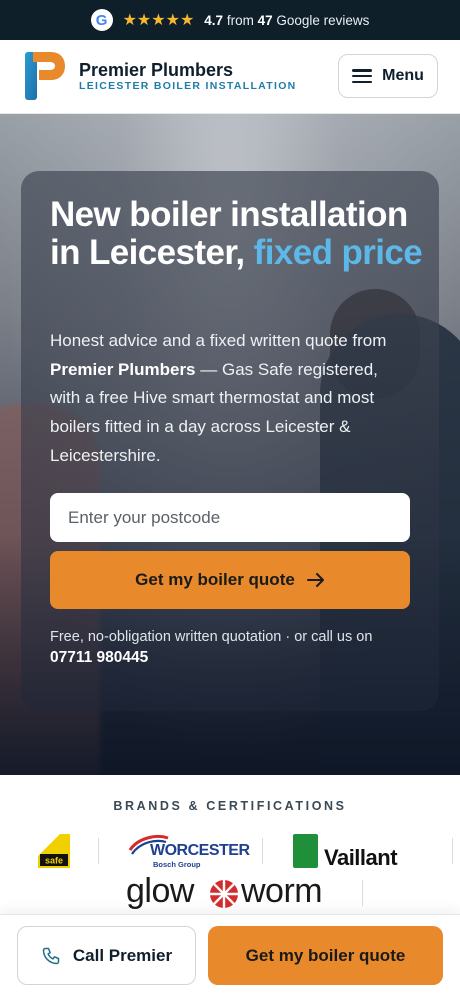 The image size is (460, 995). I want to click on call-premier-button: Call Premier, so click(106, 955).